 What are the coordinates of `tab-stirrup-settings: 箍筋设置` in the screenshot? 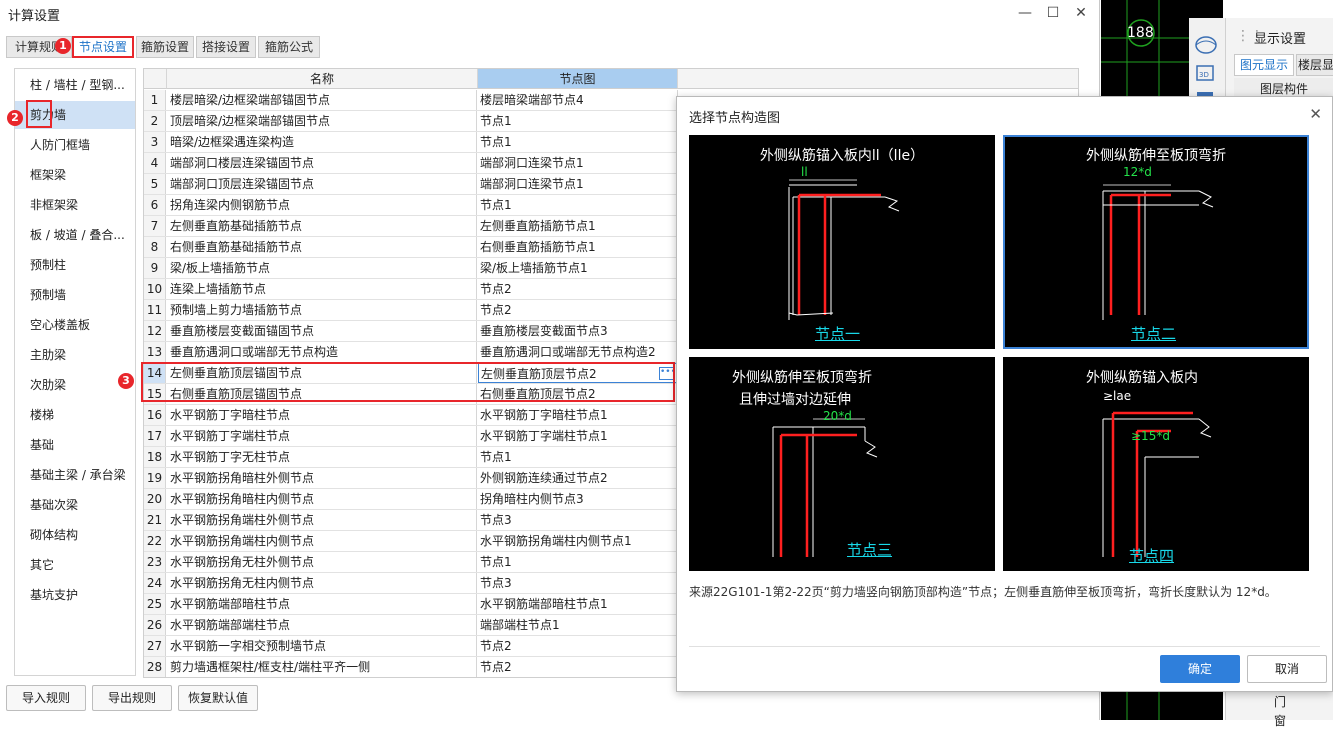 It's located at (165, 47).